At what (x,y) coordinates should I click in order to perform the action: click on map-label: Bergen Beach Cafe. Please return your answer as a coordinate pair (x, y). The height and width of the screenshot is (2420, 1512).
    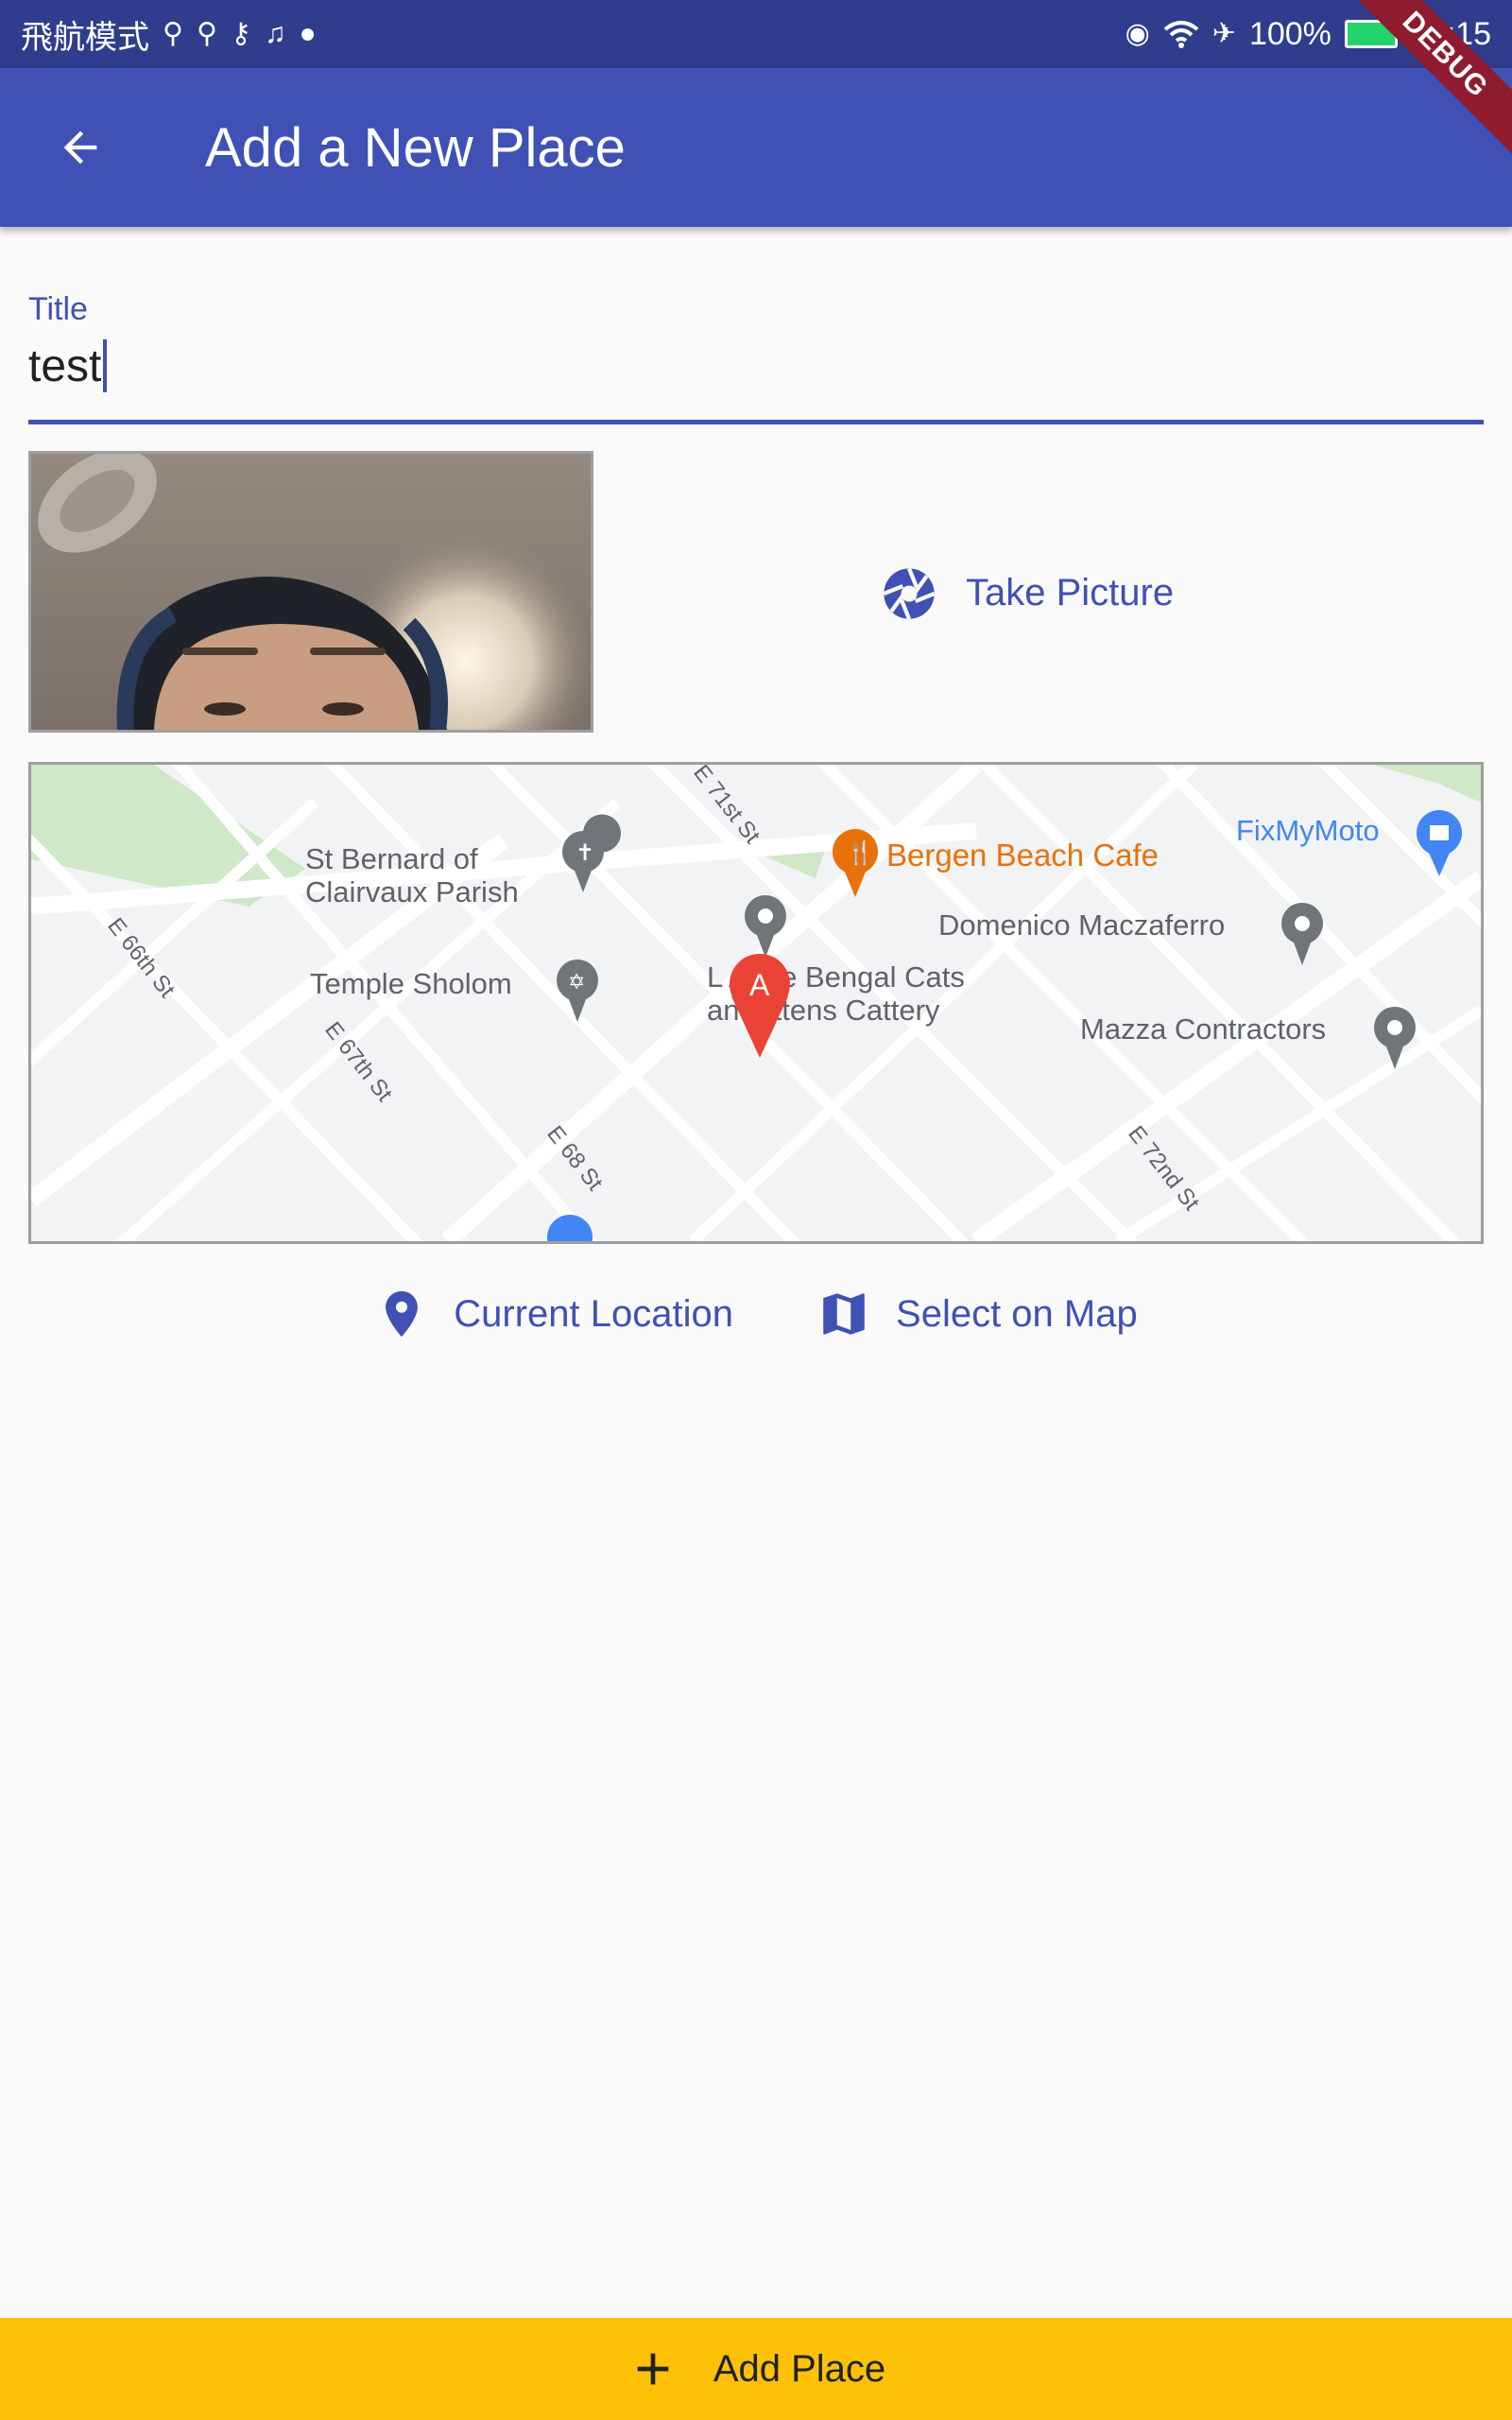
    Looking at the image, I should click on (1022, 856).